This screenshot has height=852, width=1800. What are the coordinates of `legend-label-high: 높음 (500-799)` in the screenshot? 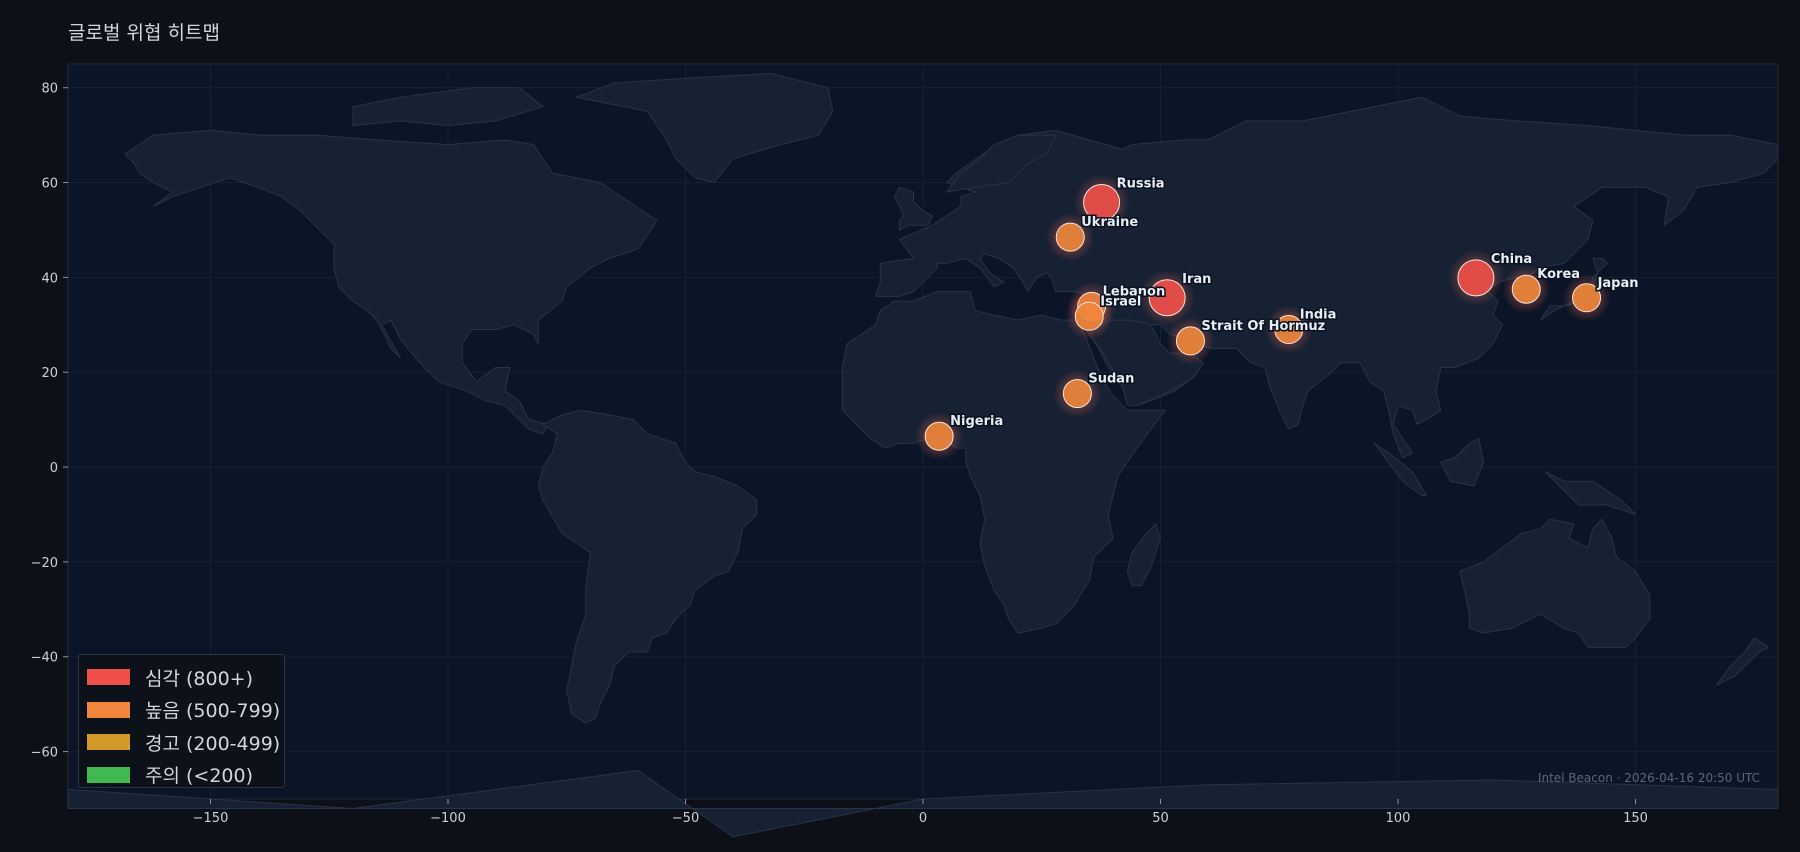 It's located at (213, 711).